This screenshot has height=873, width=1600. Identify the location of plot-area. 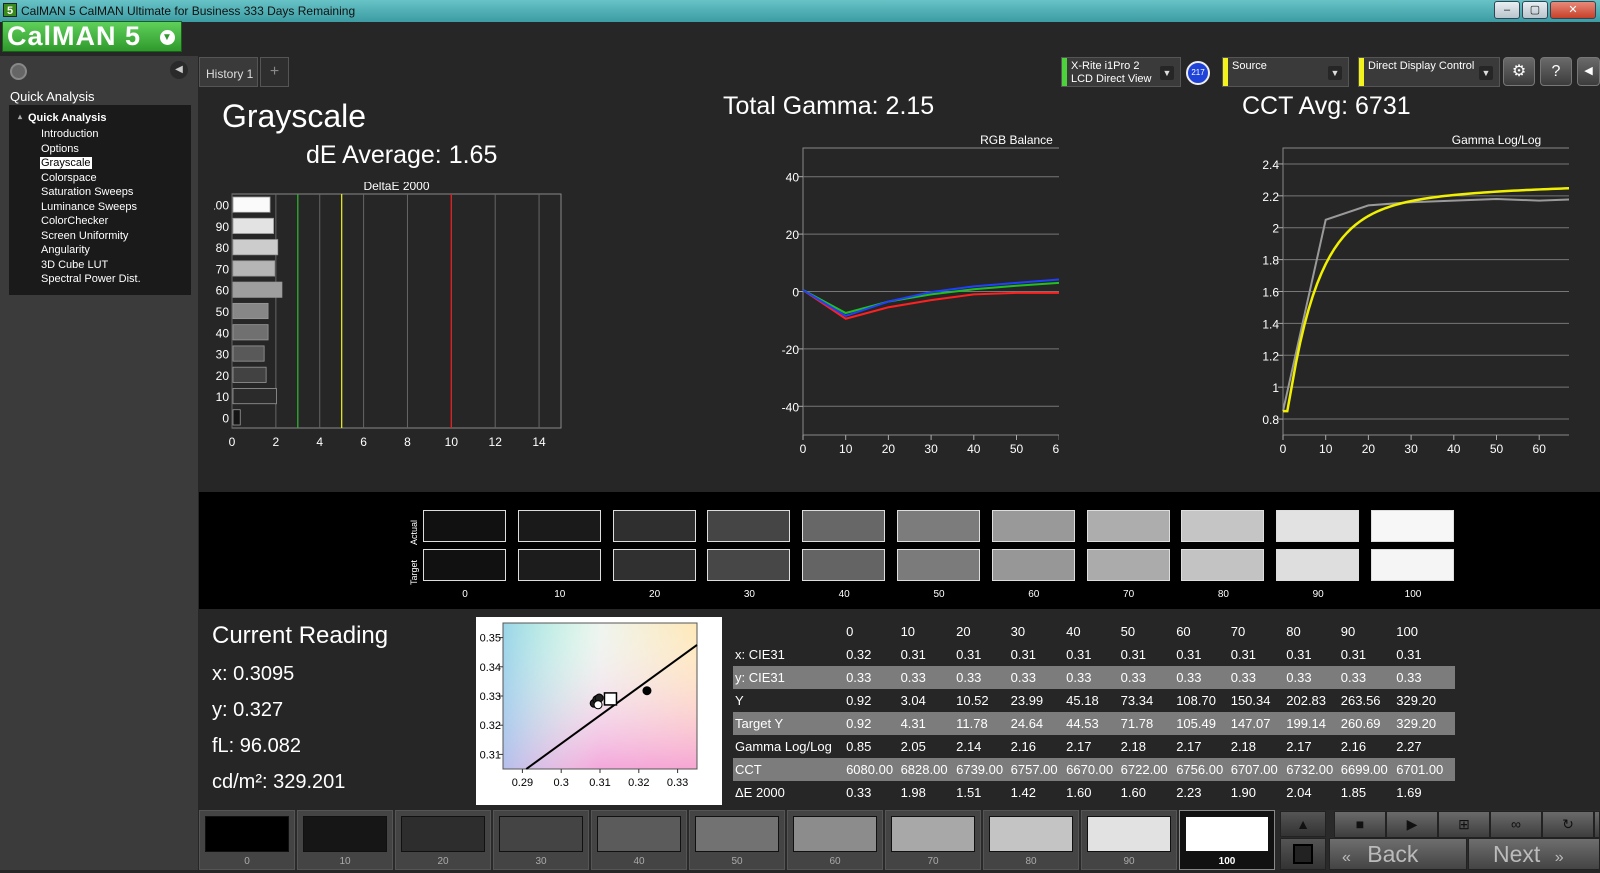
(396, 311).